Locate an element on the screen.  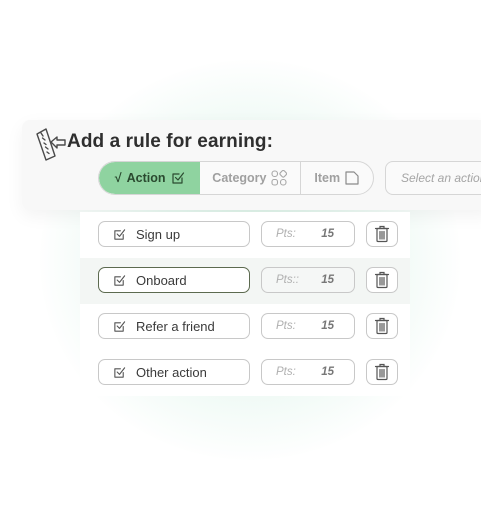
tab-category-label: Category is located at coordinates (239, 178).